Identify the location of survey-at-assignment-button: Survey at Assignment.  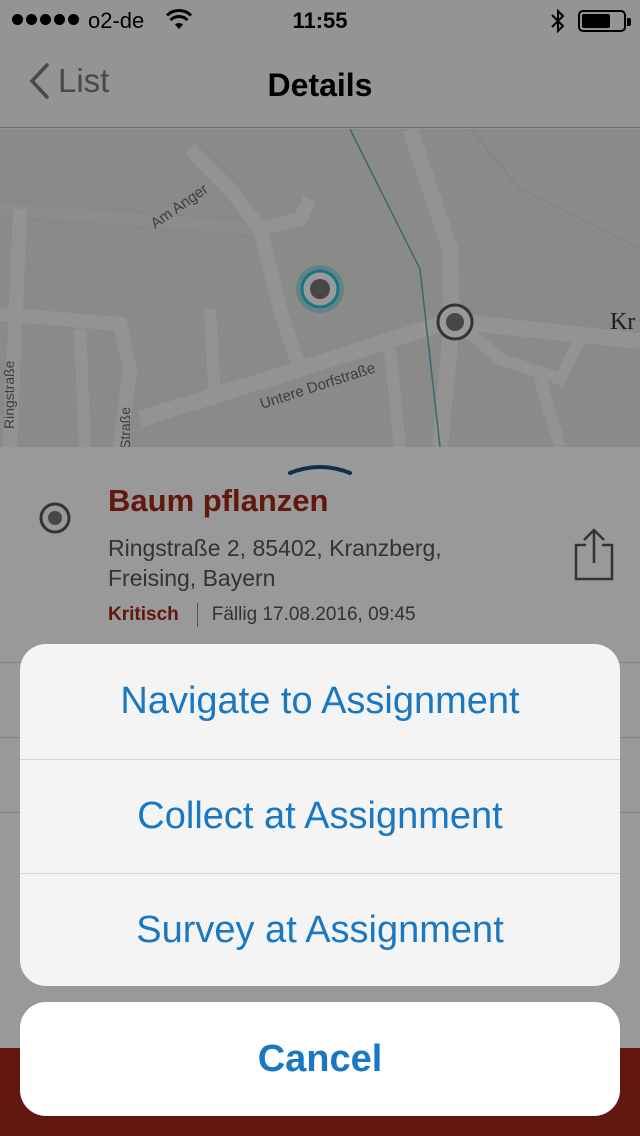
(320, 929).